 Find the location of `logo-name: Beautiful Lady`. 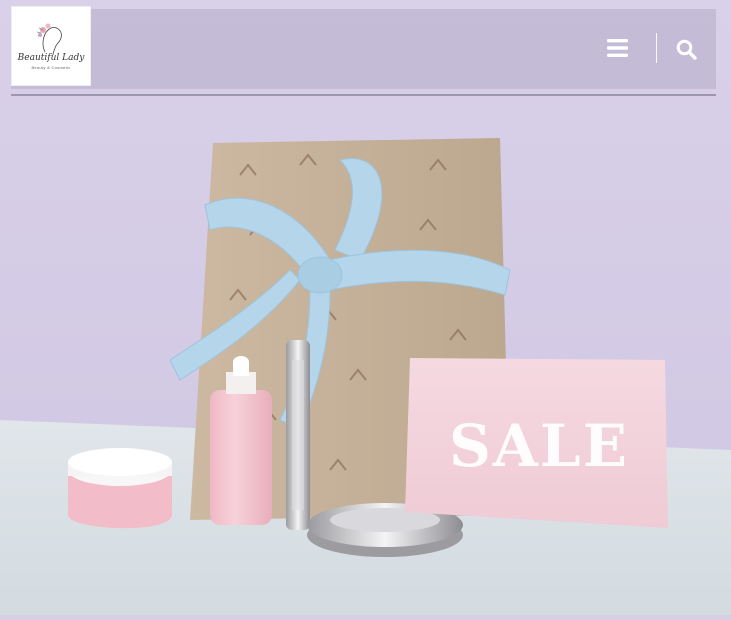

logo-name: Beautiful Lady is located at coordinates (51, 58).